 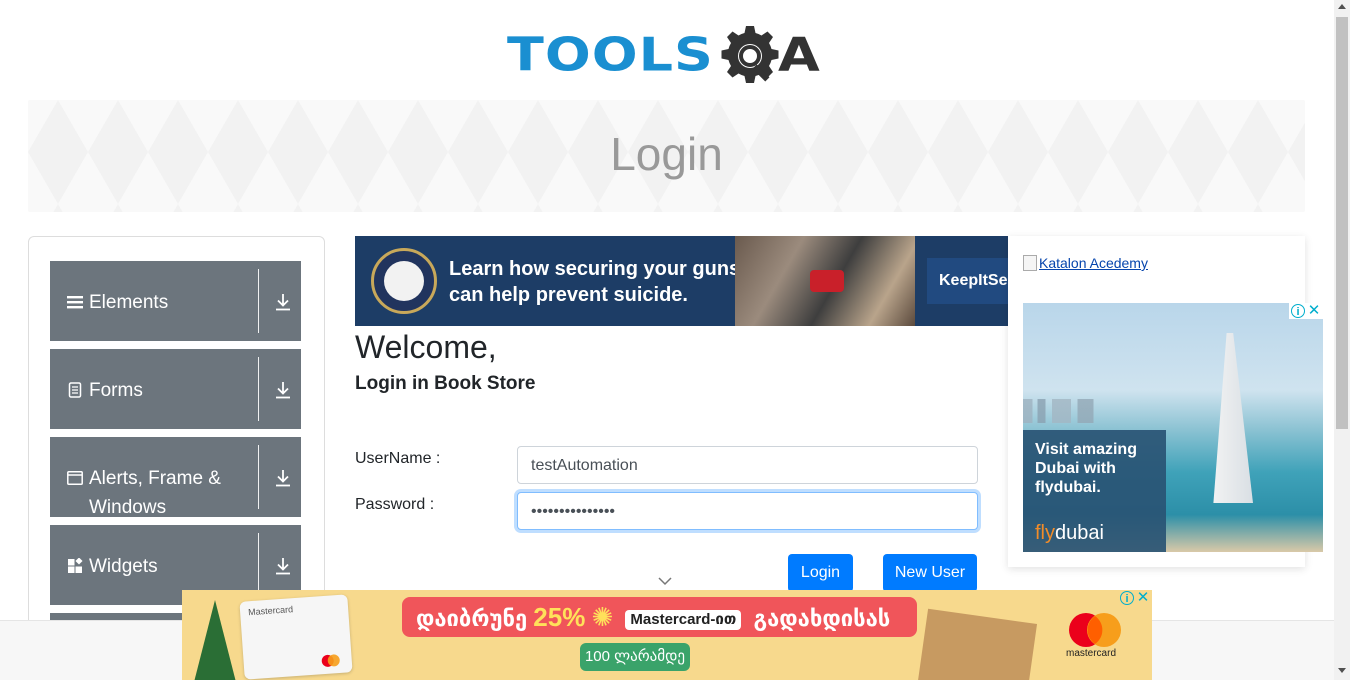 What do you see at coordinates (977, 644) in the screenshot?
I see `gift-box-graphic` at bounding box center [977, 644].